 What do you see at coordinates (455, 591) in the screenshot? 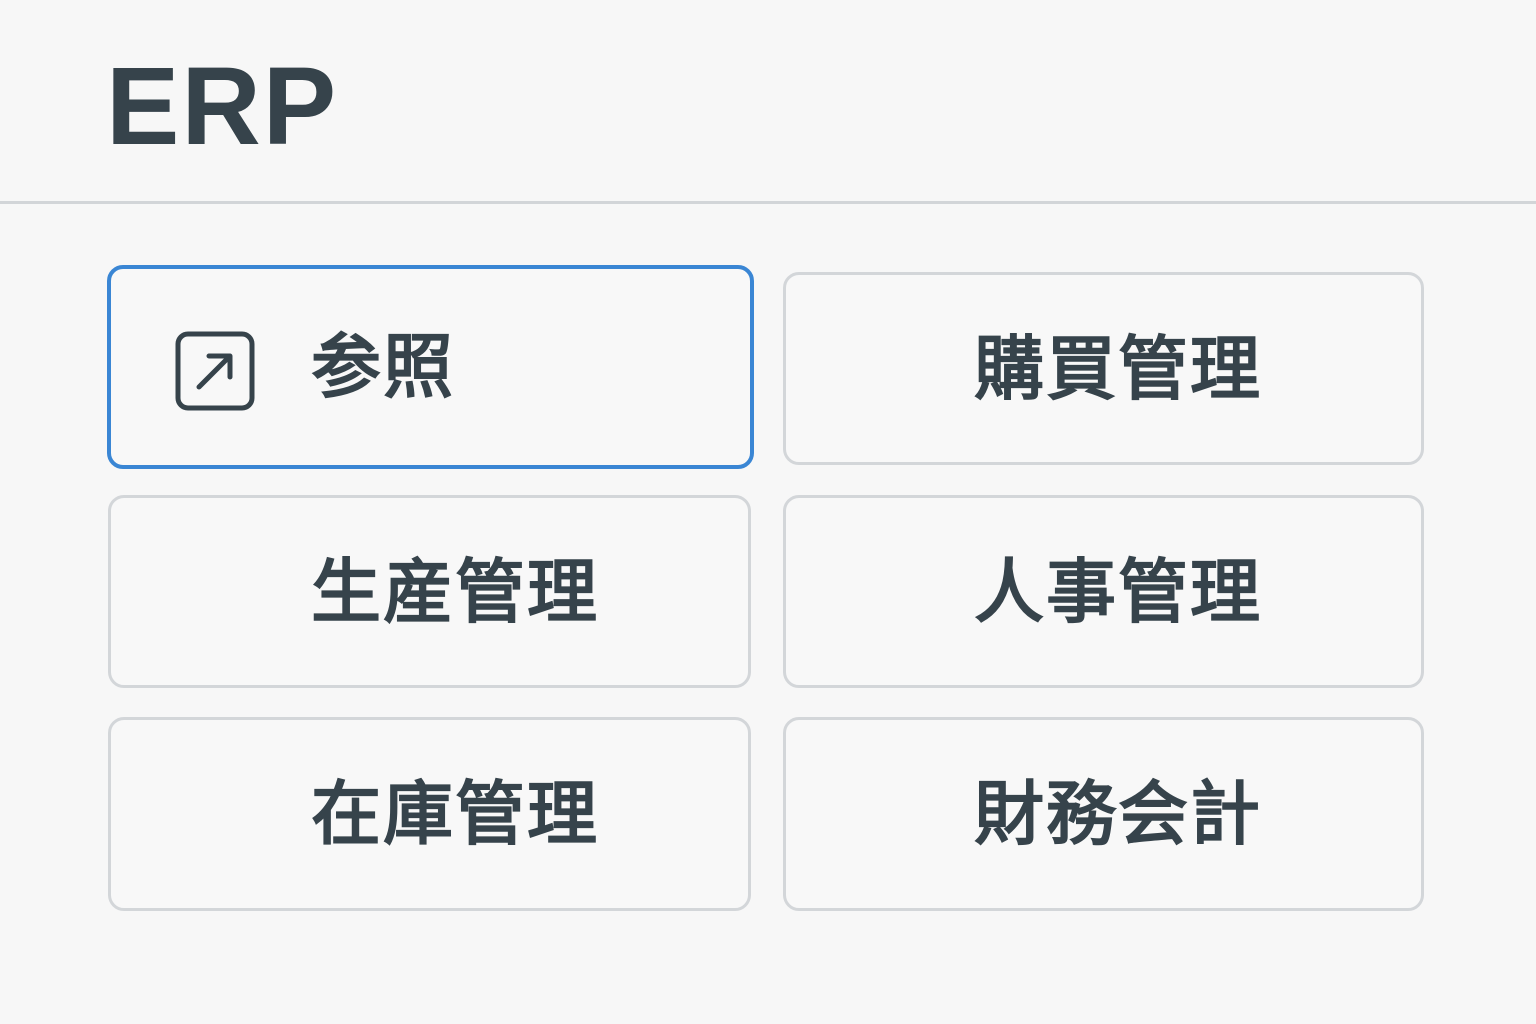
I see `tile-label: 生産管理` at bounding box center [455, 591].